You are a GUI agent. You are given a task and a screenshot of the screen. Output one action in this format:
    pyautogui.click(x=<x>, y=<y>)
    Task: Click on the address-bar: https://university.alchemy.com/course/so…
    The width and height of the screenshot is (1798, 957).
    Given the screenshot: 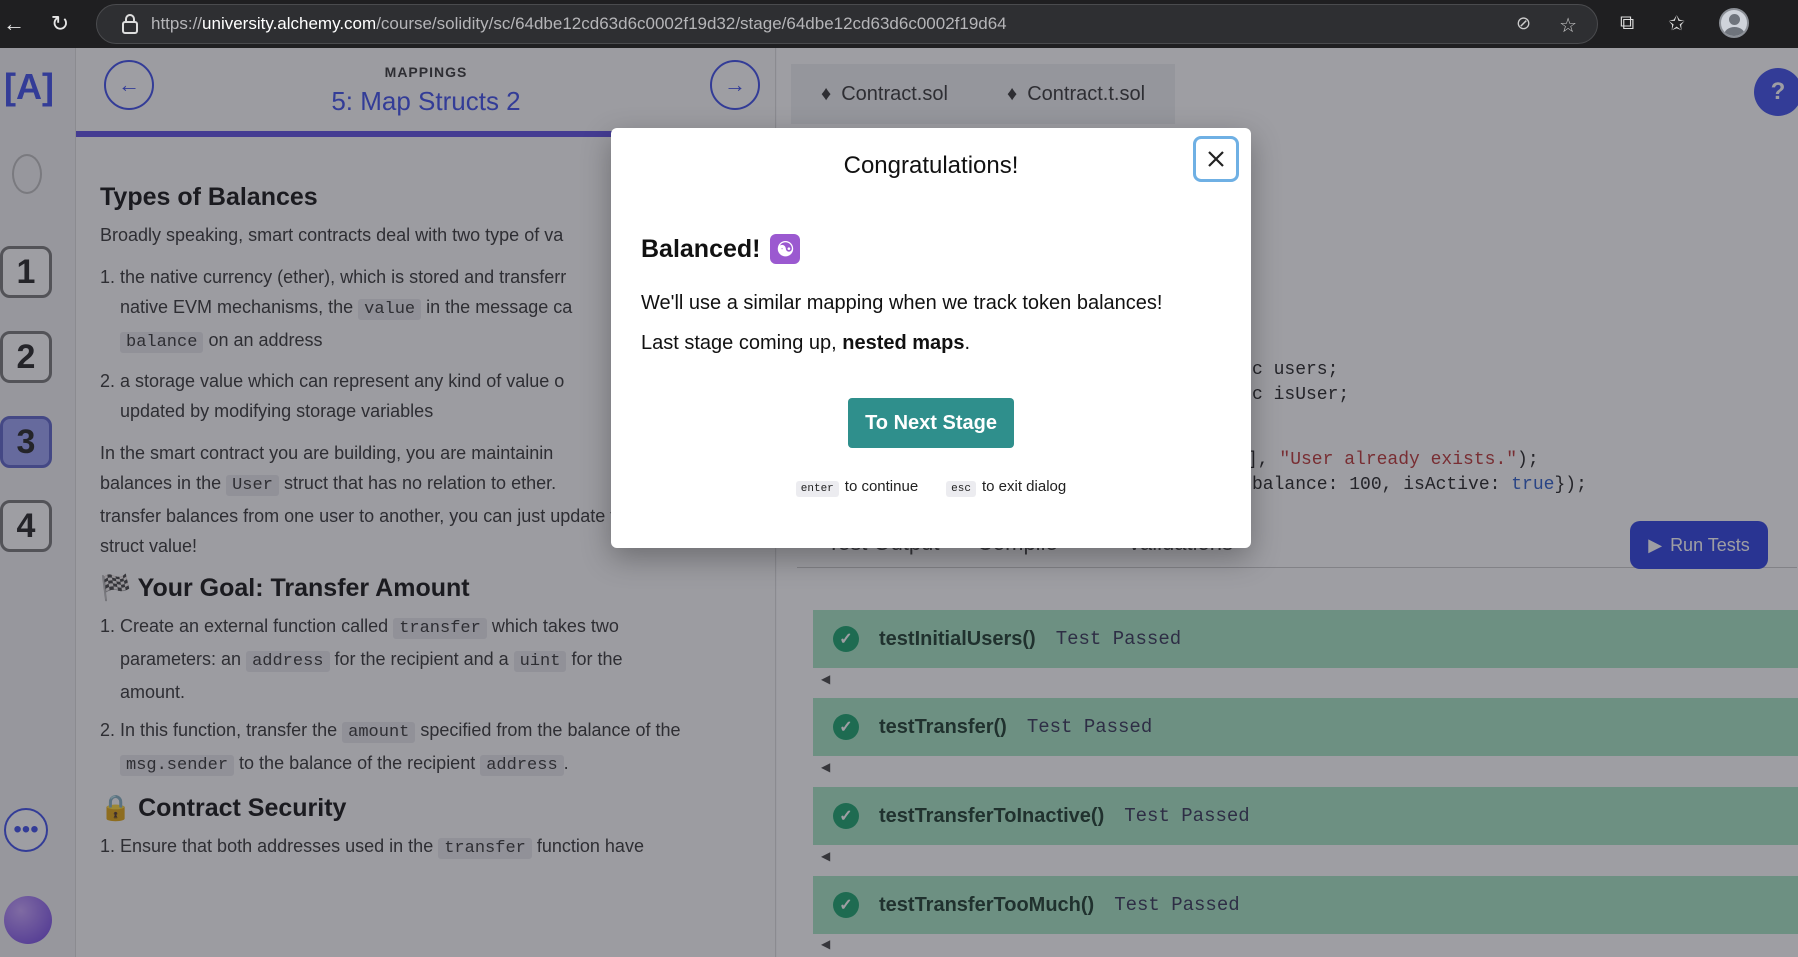 What is the action you would take?
    pyautogui.click(x=847, y=24)
    